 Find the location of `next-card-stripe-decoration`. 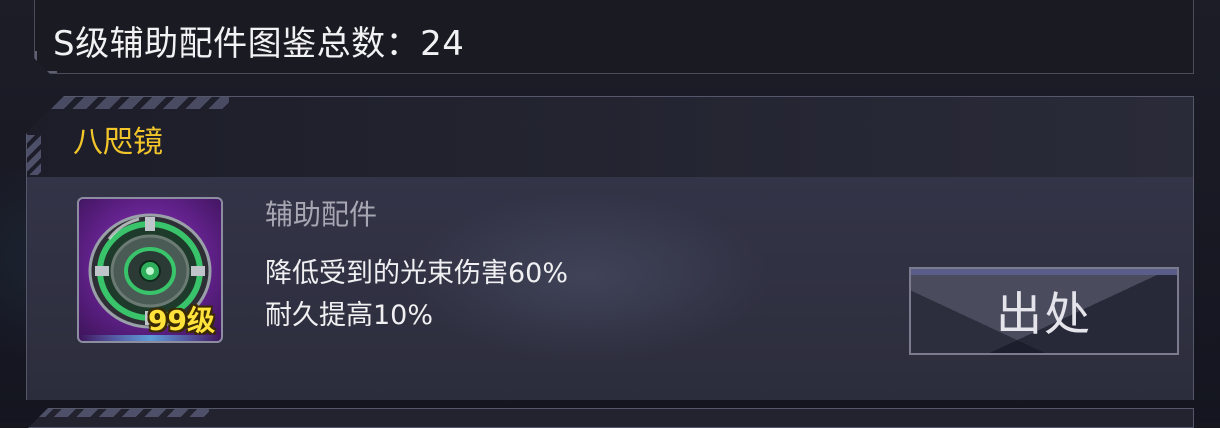

next-card-stripe-decoration is located at coordinates (124, 413).